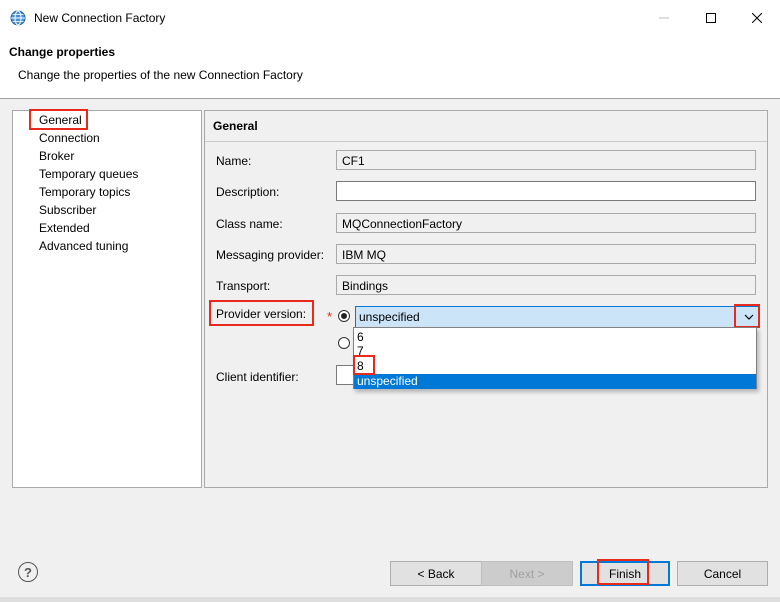 The image size is (780, 602). I want to click on nav-item-temporary-queues: Temporary queues, so click(88, 174).